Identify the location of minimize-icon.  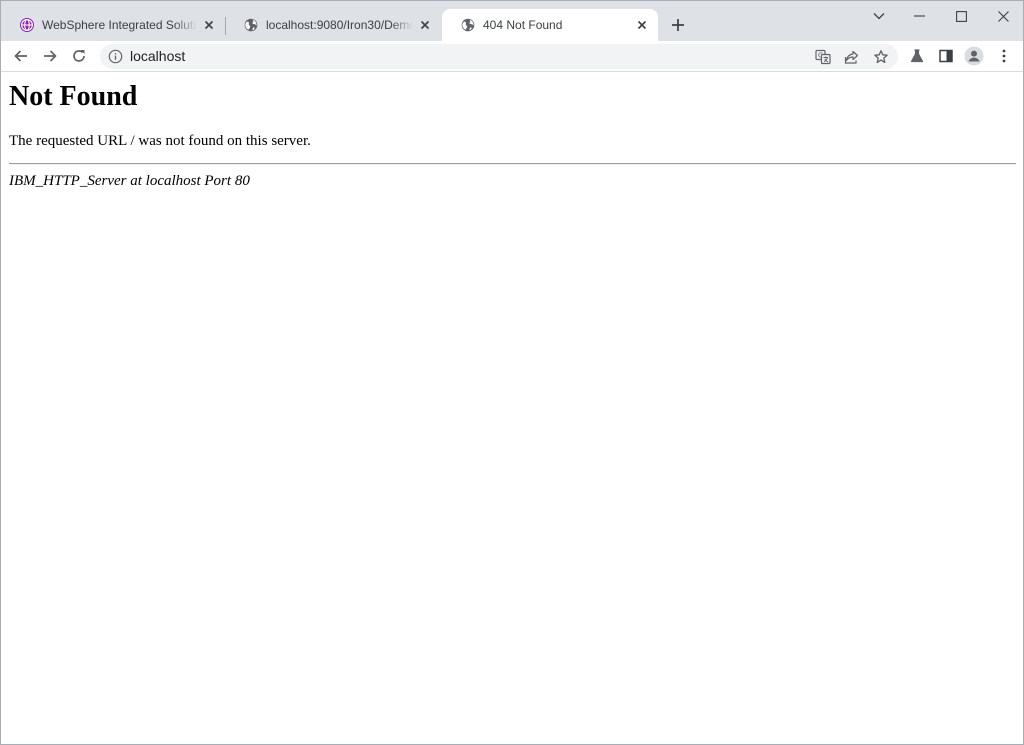
(919, 16).